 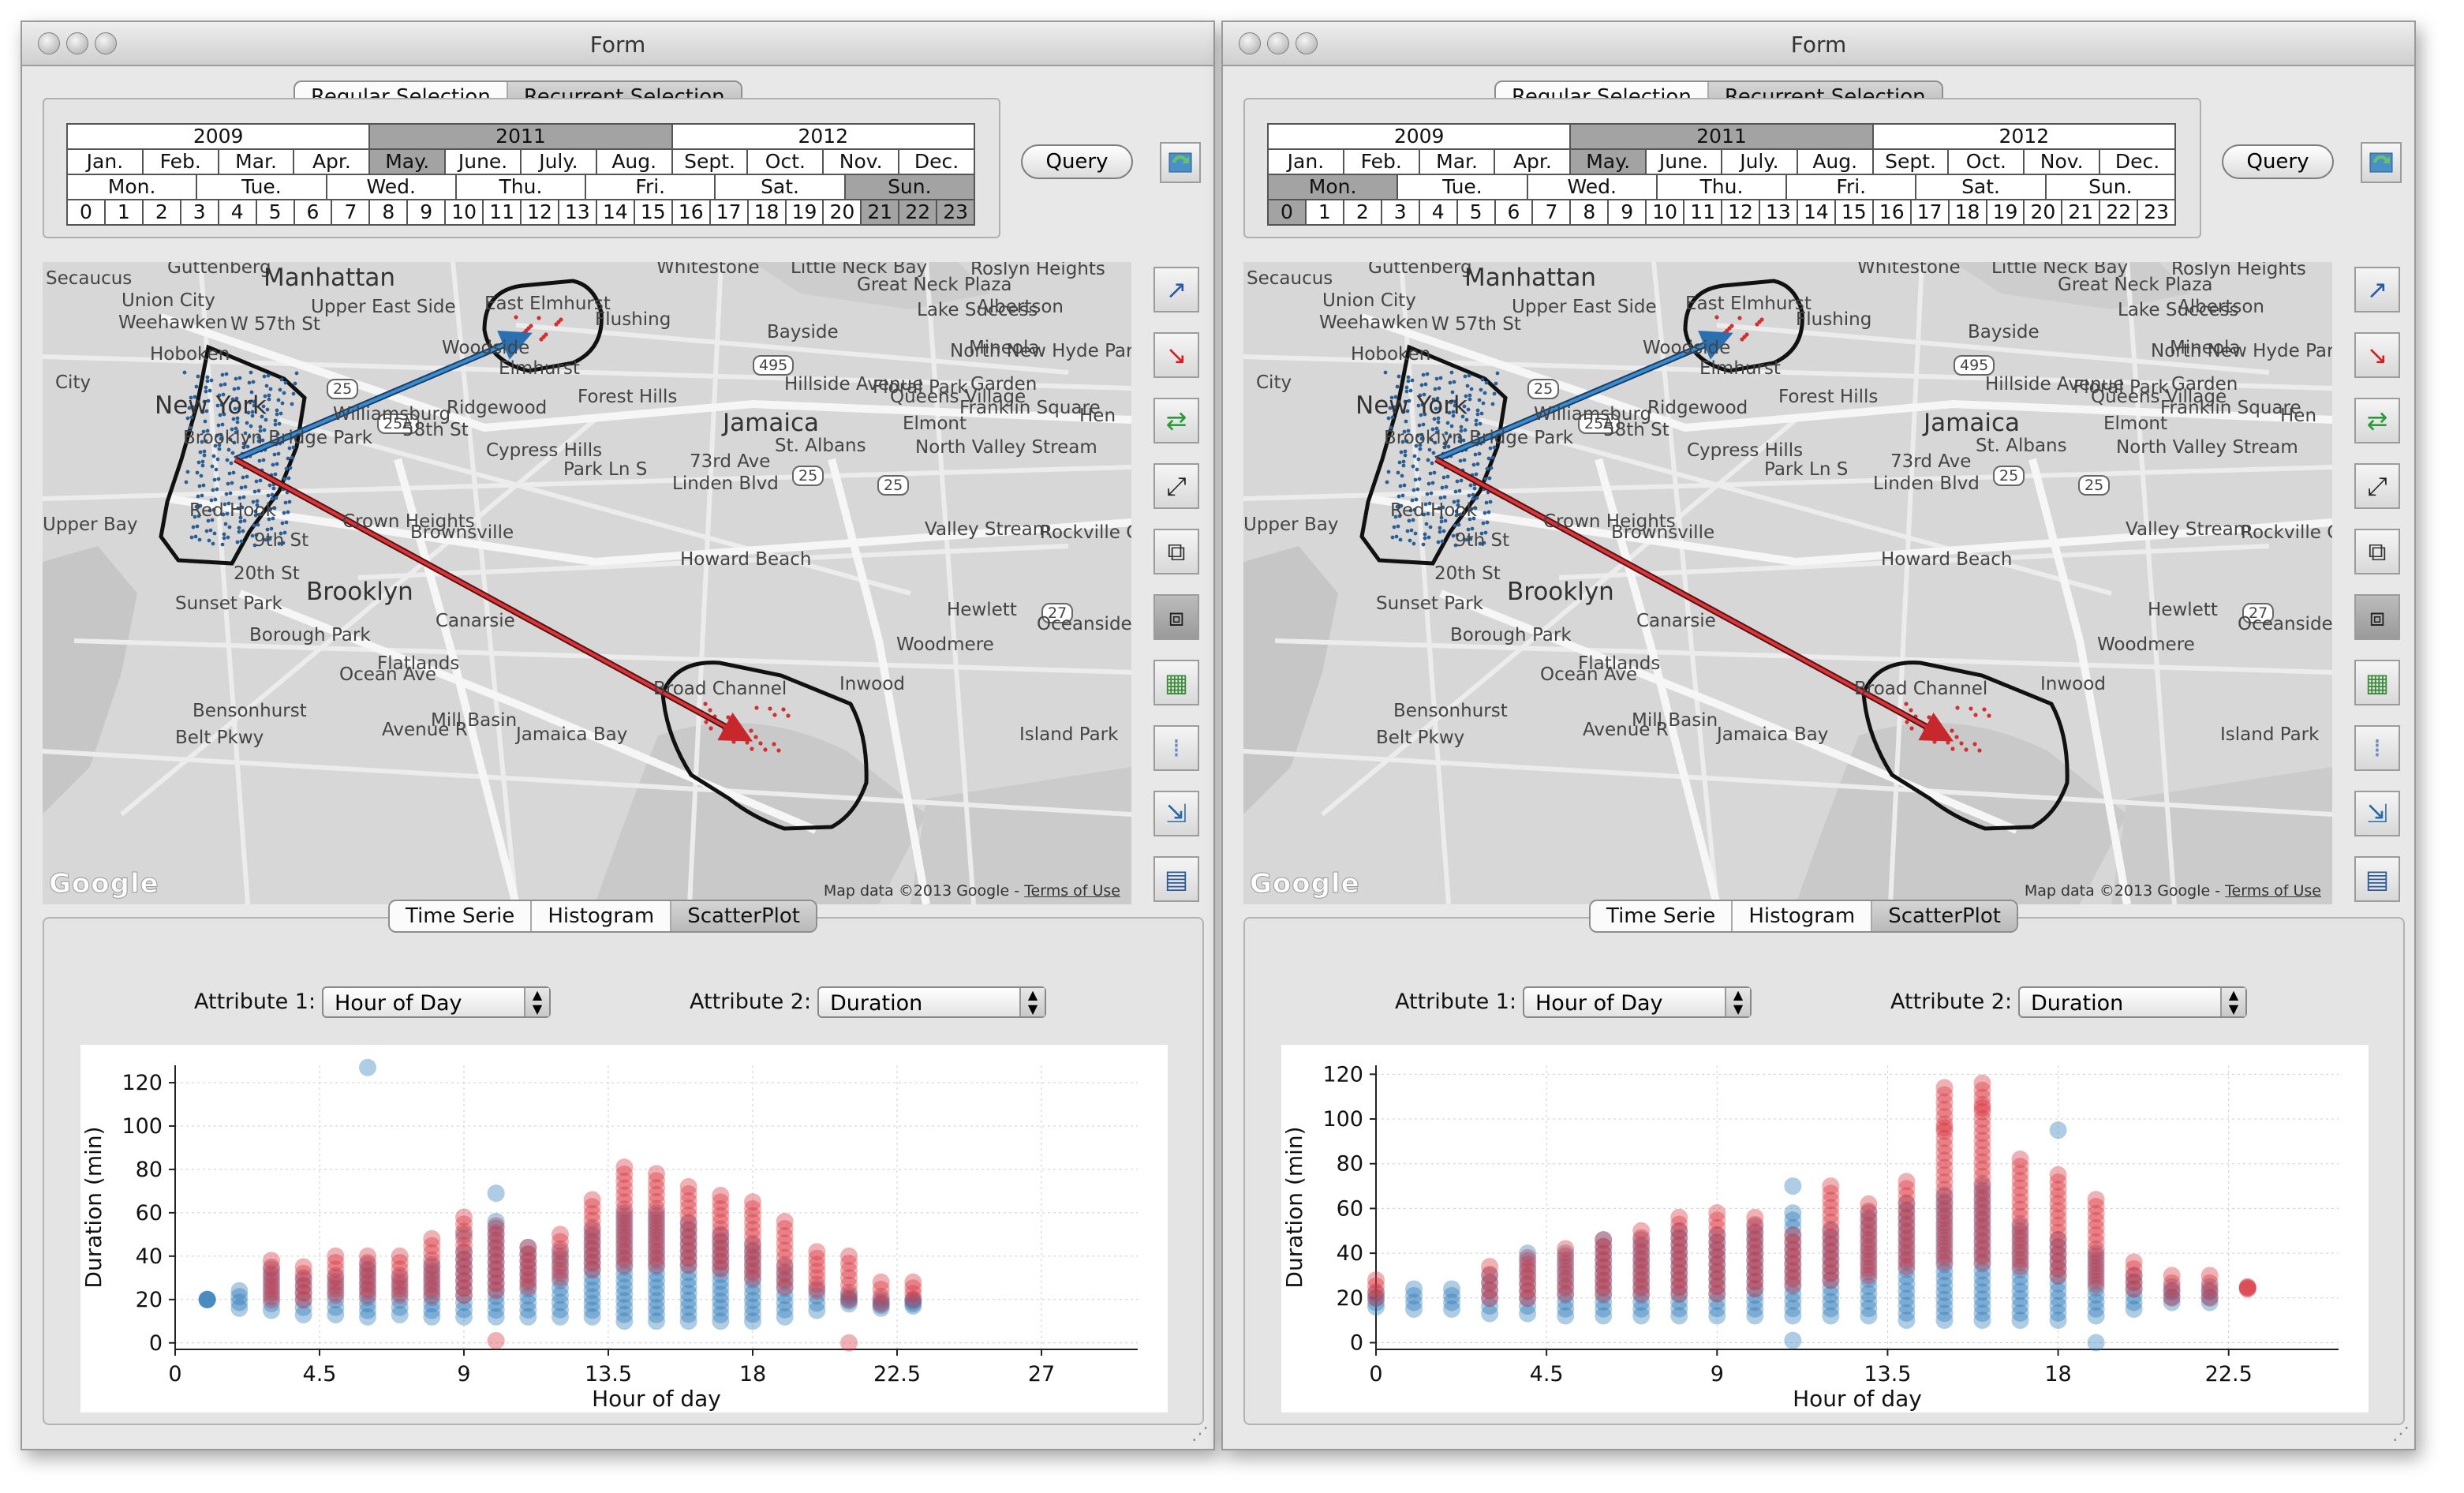 I want to click on calendar-weekday-cell: Sun., so click(x=909, y=187).